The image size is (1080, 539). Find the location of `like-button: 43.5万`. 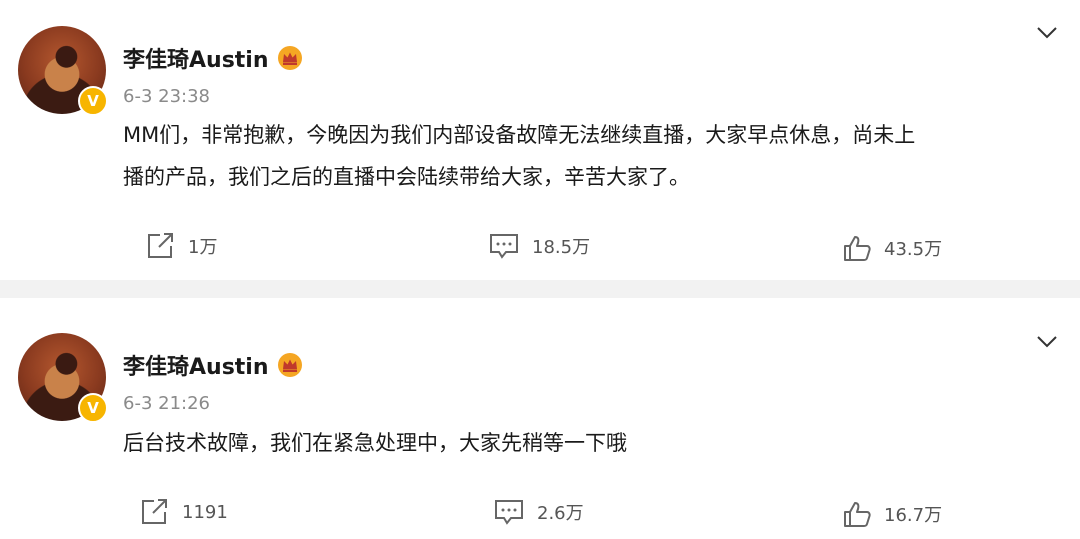

like-button: 43.5万 is located at coordinates (892, 248).